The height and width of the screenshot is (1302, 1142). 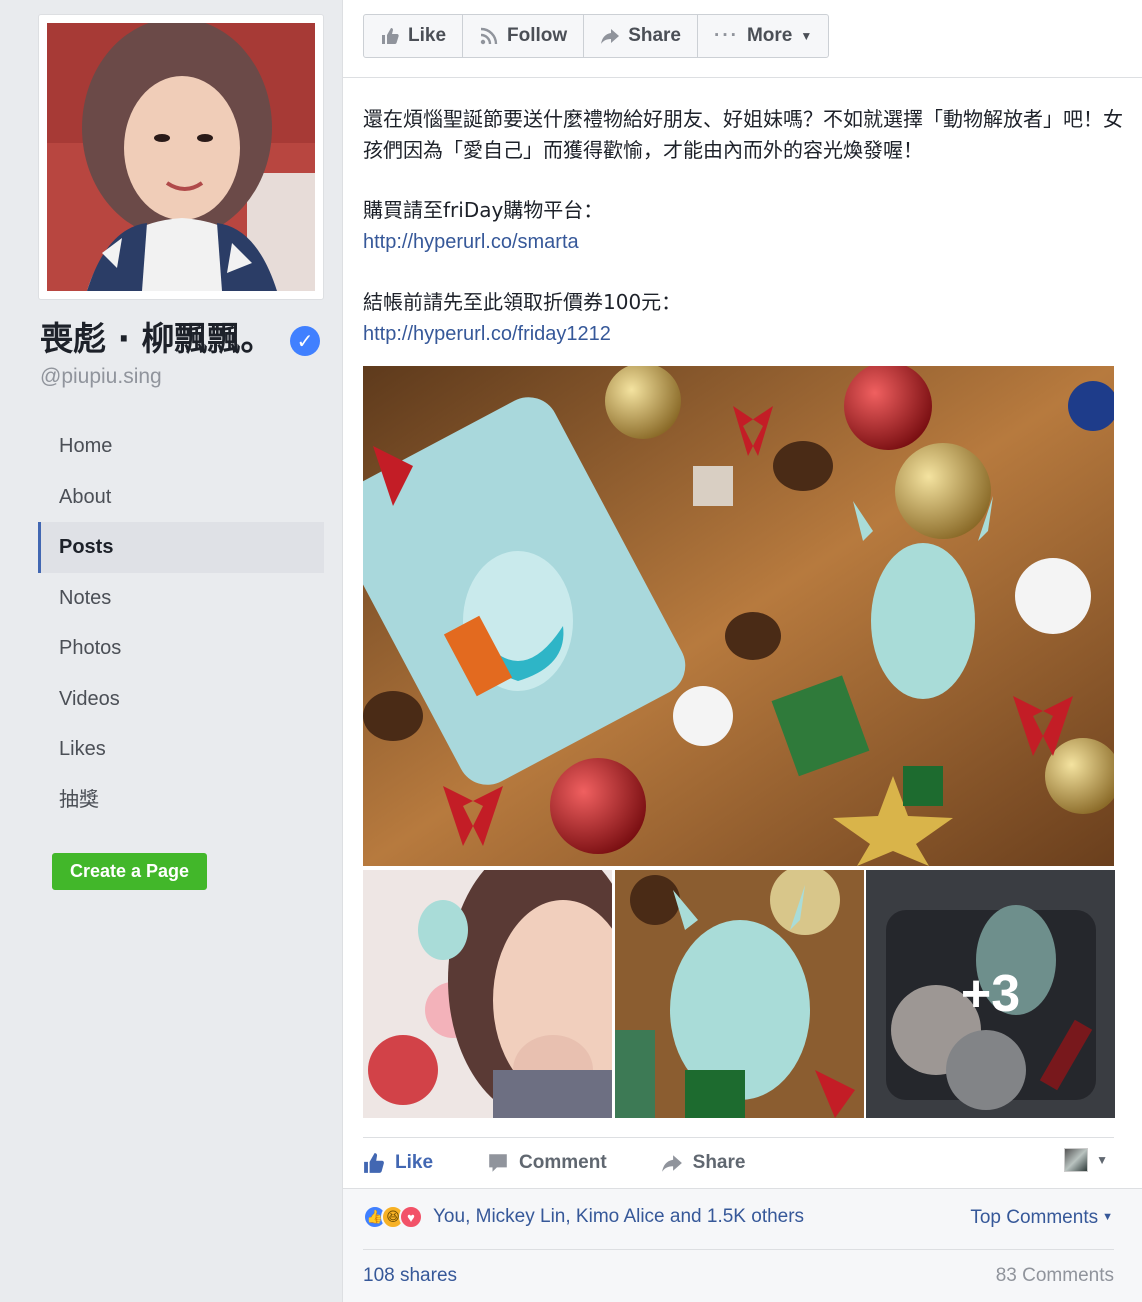 What do you see at coordinates (181, 598) in the screenshot?
I see `nav-item-notes: Notes` at bounding box center [181, 598].